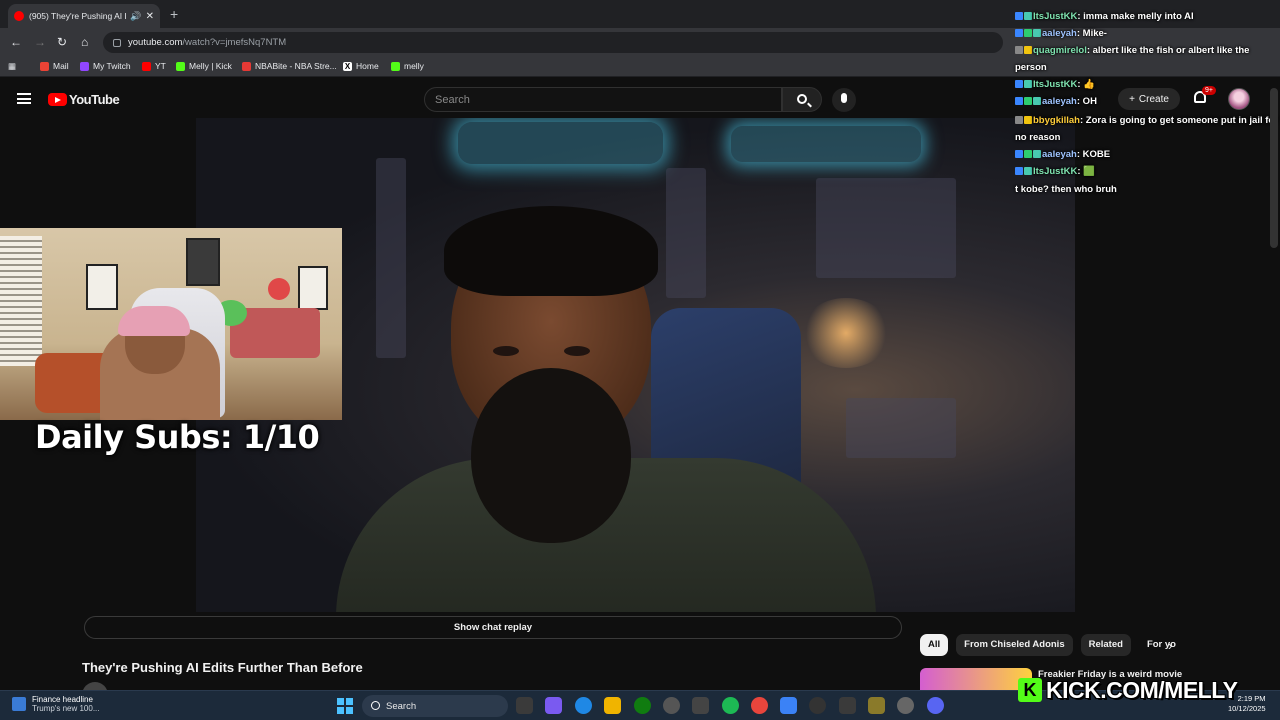  What do you see at coordinates (934, 645) in the screenshot?
I see `chip-all: All` at bounding box center [934, 645].